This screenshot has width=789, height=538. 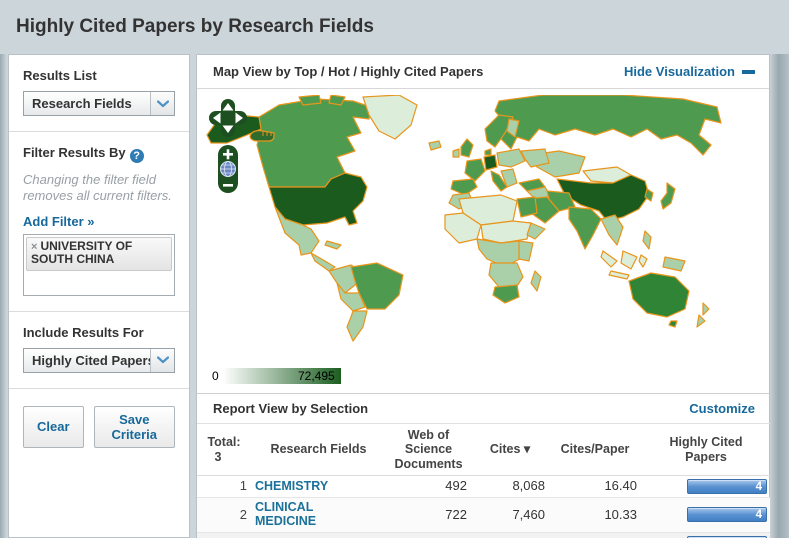 What do you see at coordinates (484, 487) in the screenshot?
I see `table-row: 1 CHEMISTRY 492 8,068 16.40 4` at bounding box center [484, 487].